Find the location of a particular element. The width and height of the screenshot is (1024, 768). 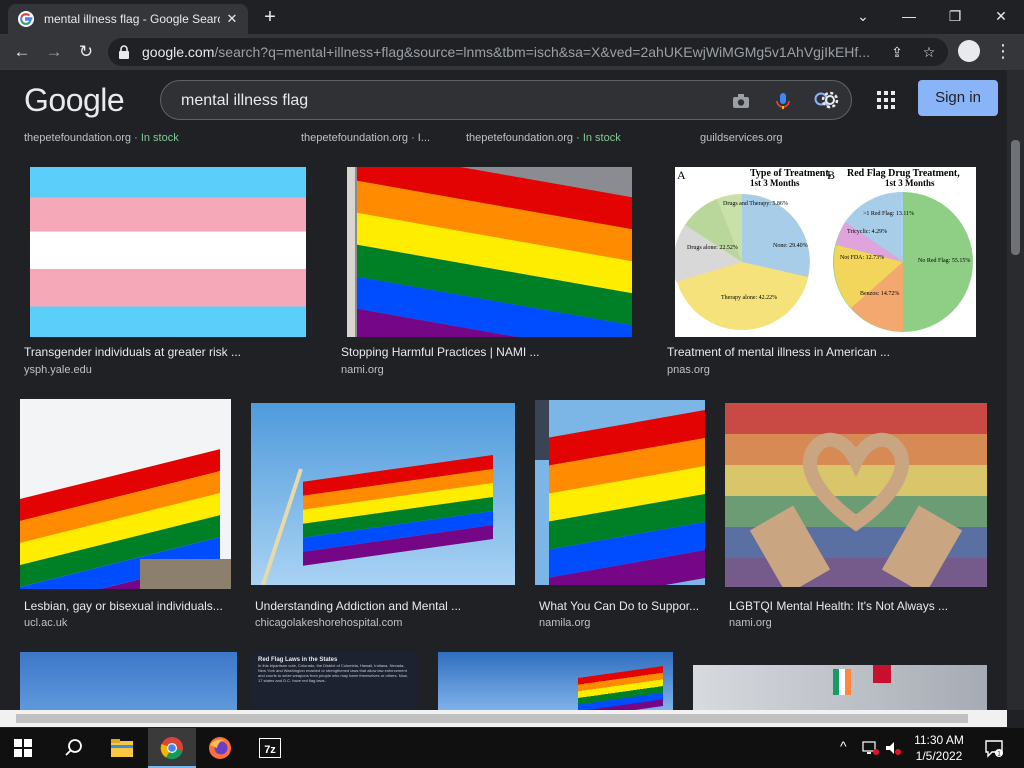

browser-menu-icon: ⋮ is located at coordinates (1003, 52).